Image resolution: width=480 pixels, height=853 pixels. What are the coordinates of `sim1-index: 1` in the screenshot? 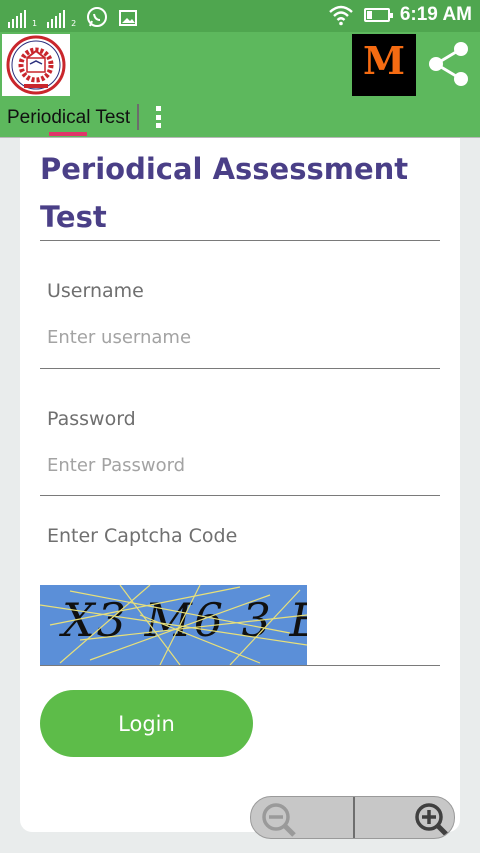 It's located at (35, 23).